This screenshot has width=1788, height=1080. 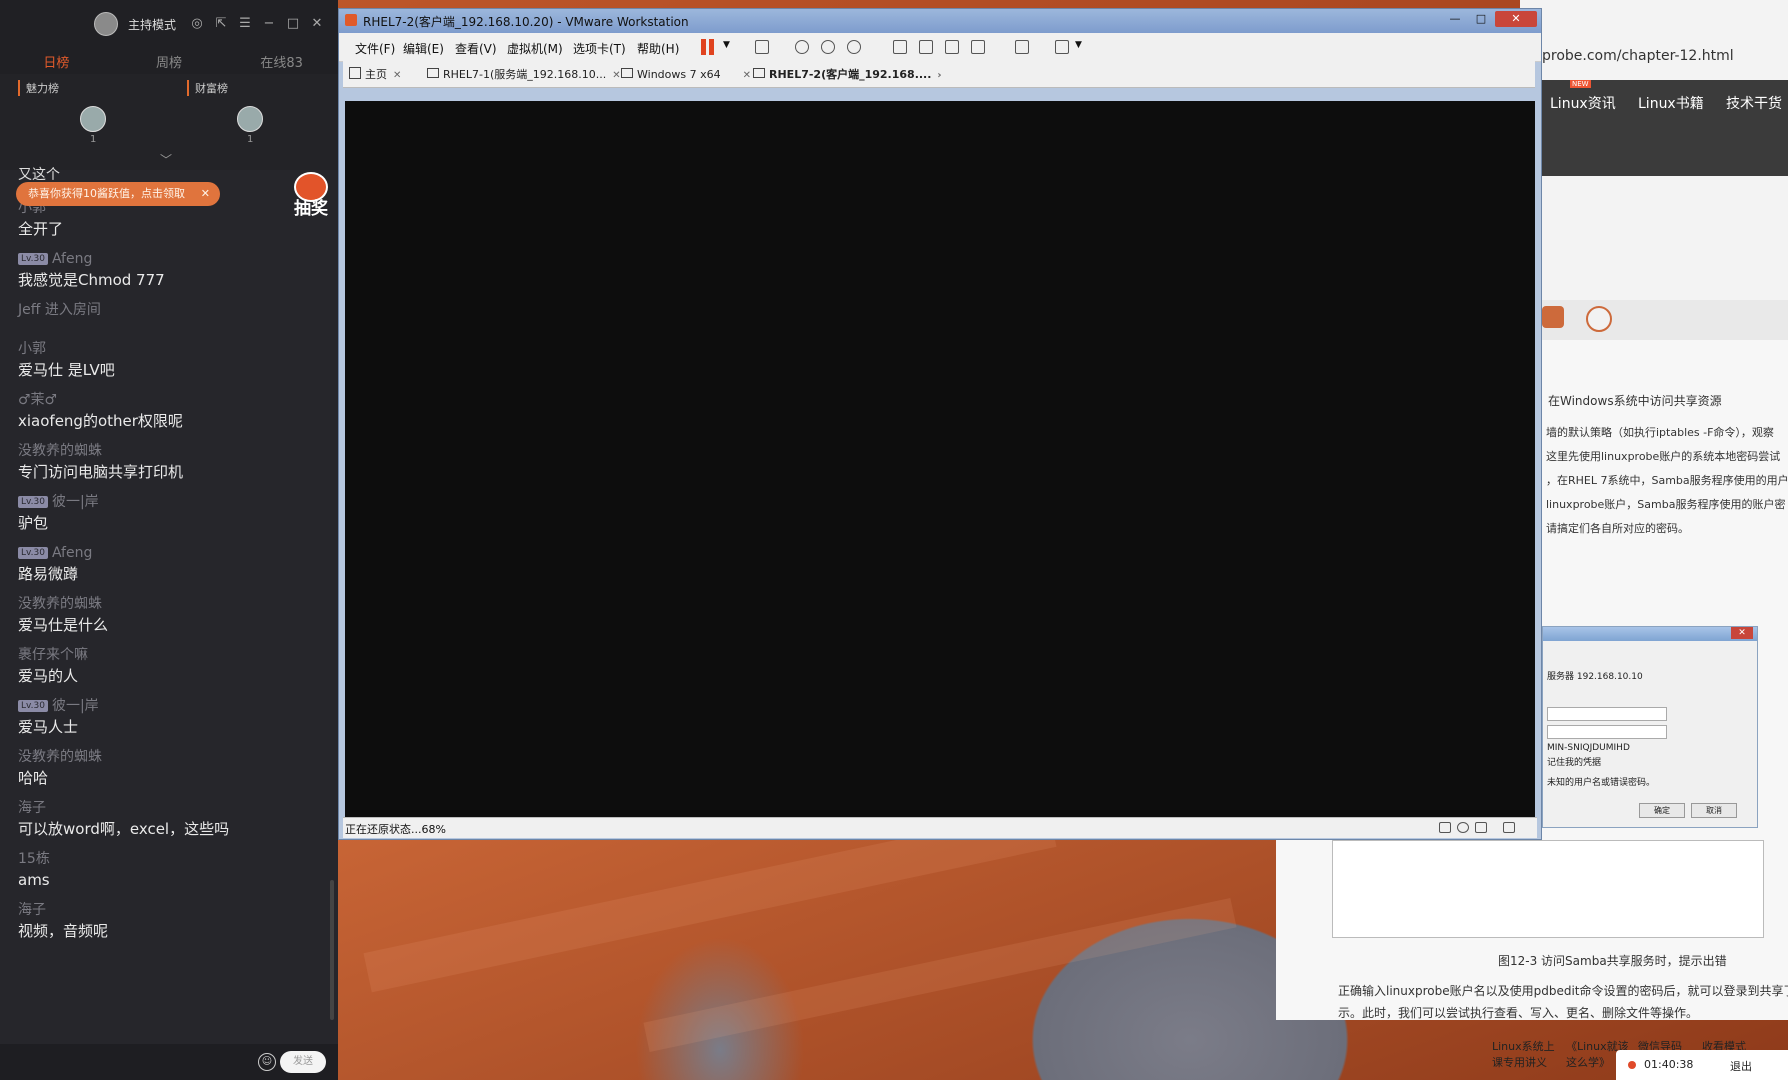 What do you see at coordinates (952, 47) in the screenshot?
I see `fullscreen-icon` at bounding box center [952, 47].